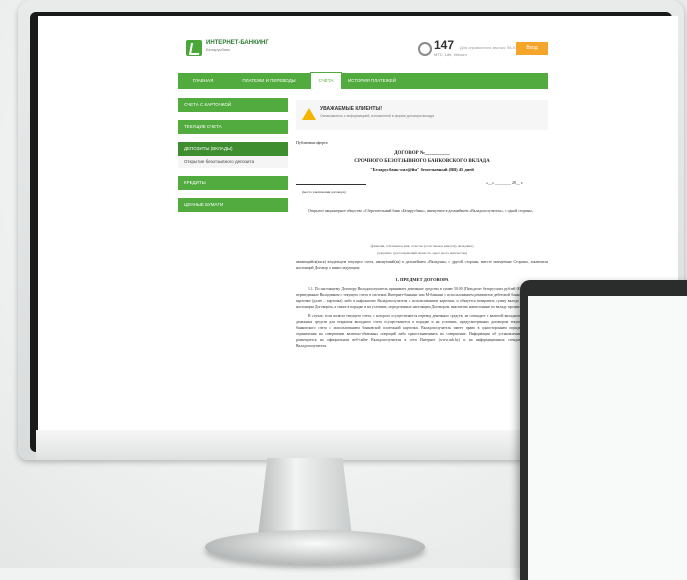 Image resolution: width=687 pixels, height=580 pixels. Describe the element at coordinates (422, 279) in the screenshot. I see `section-title: 1. ПРЕДМЕТ ДОГОВОРА` at that location.